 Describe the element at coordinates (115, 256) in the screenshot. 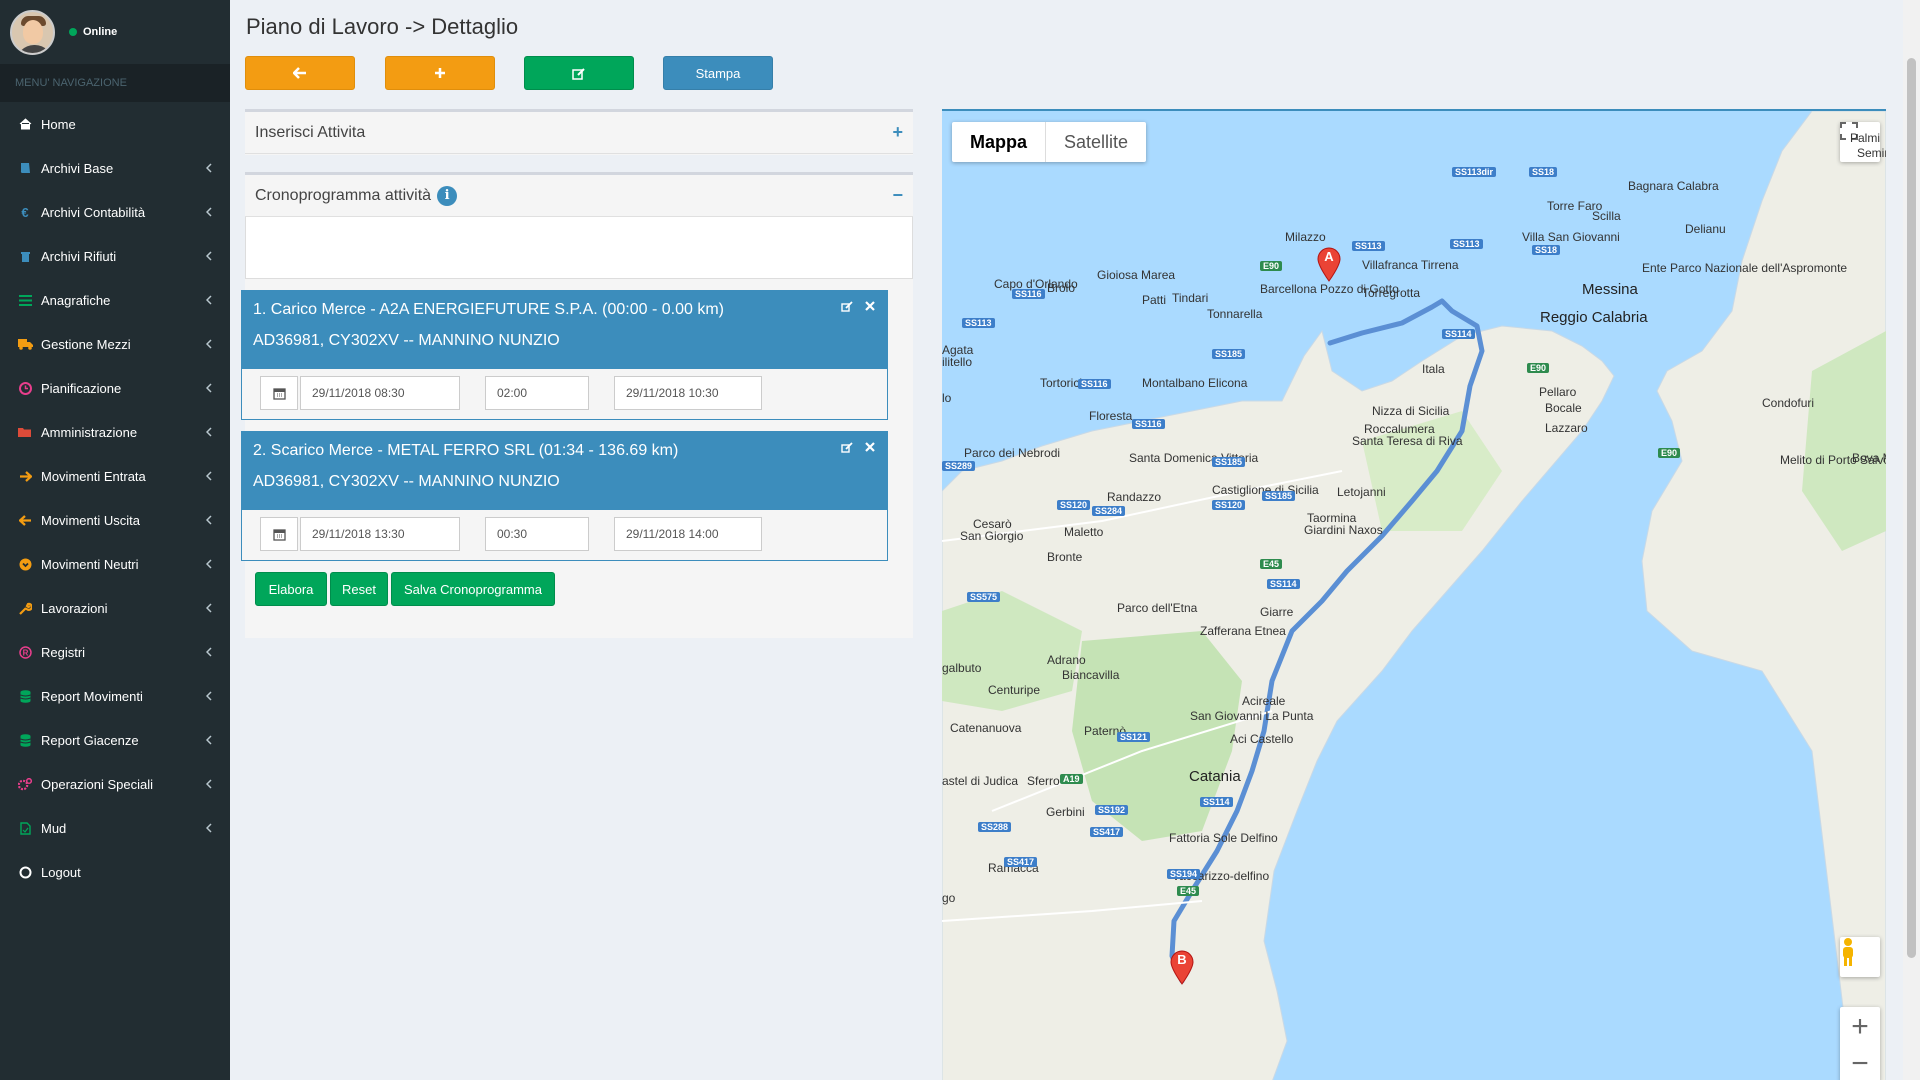

I see `sidebar-item-archivi-rifiuti: Archivi Rifiuti` at that location.